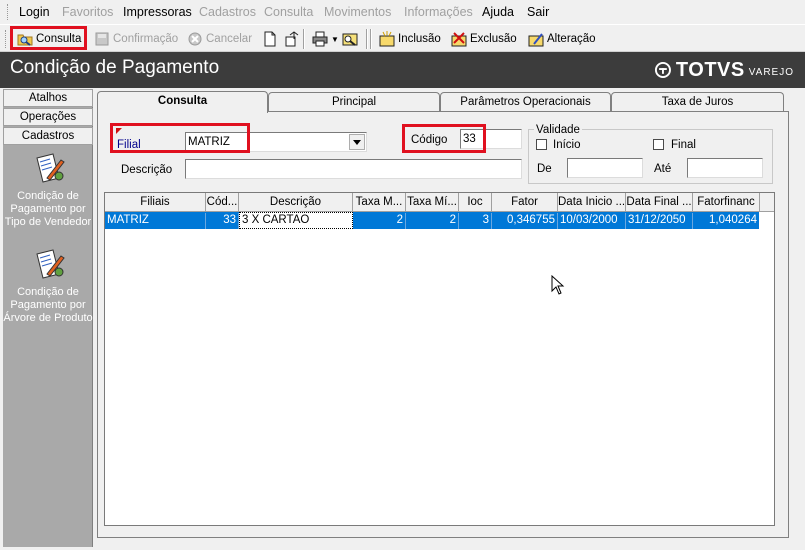 The image size is (805, 550). Describe the element at coordinates (567, 145) in the screenshot. I see `inicio-label: Início` at that location.